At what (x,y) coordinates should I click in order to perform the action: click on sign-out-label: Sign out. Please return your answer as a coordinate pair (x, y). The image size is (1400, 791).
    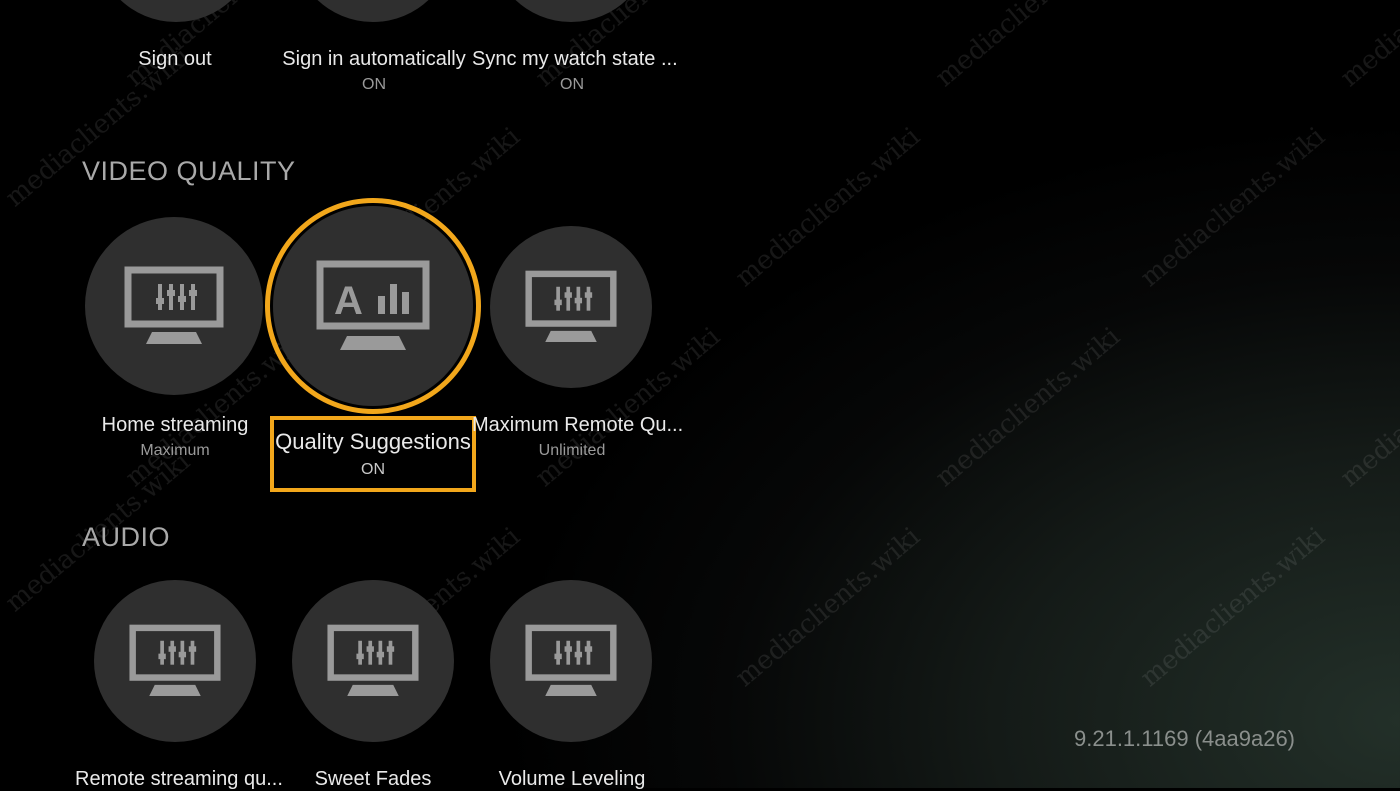
    Looking at the image, I should click on (175, 59).